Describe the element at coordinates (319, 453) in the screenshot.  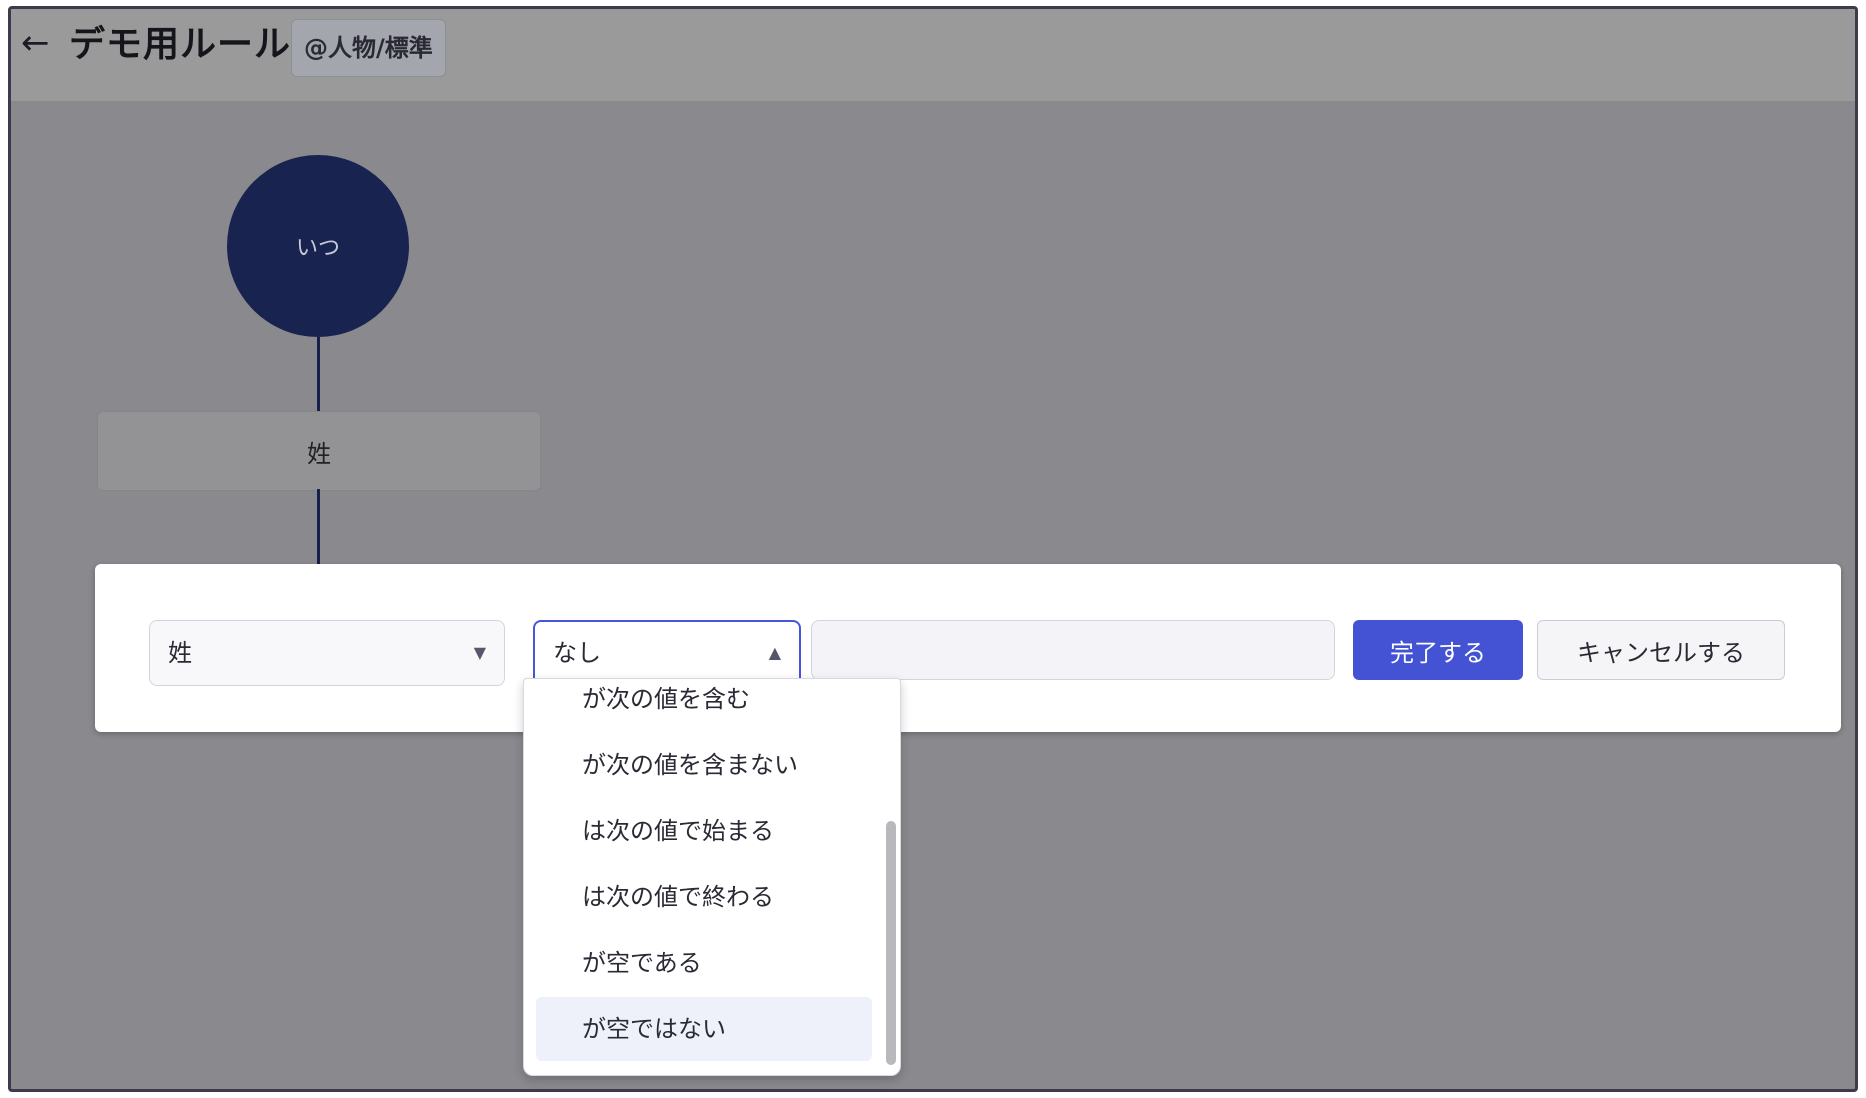
I see `field-node-label: 姓` at that location.